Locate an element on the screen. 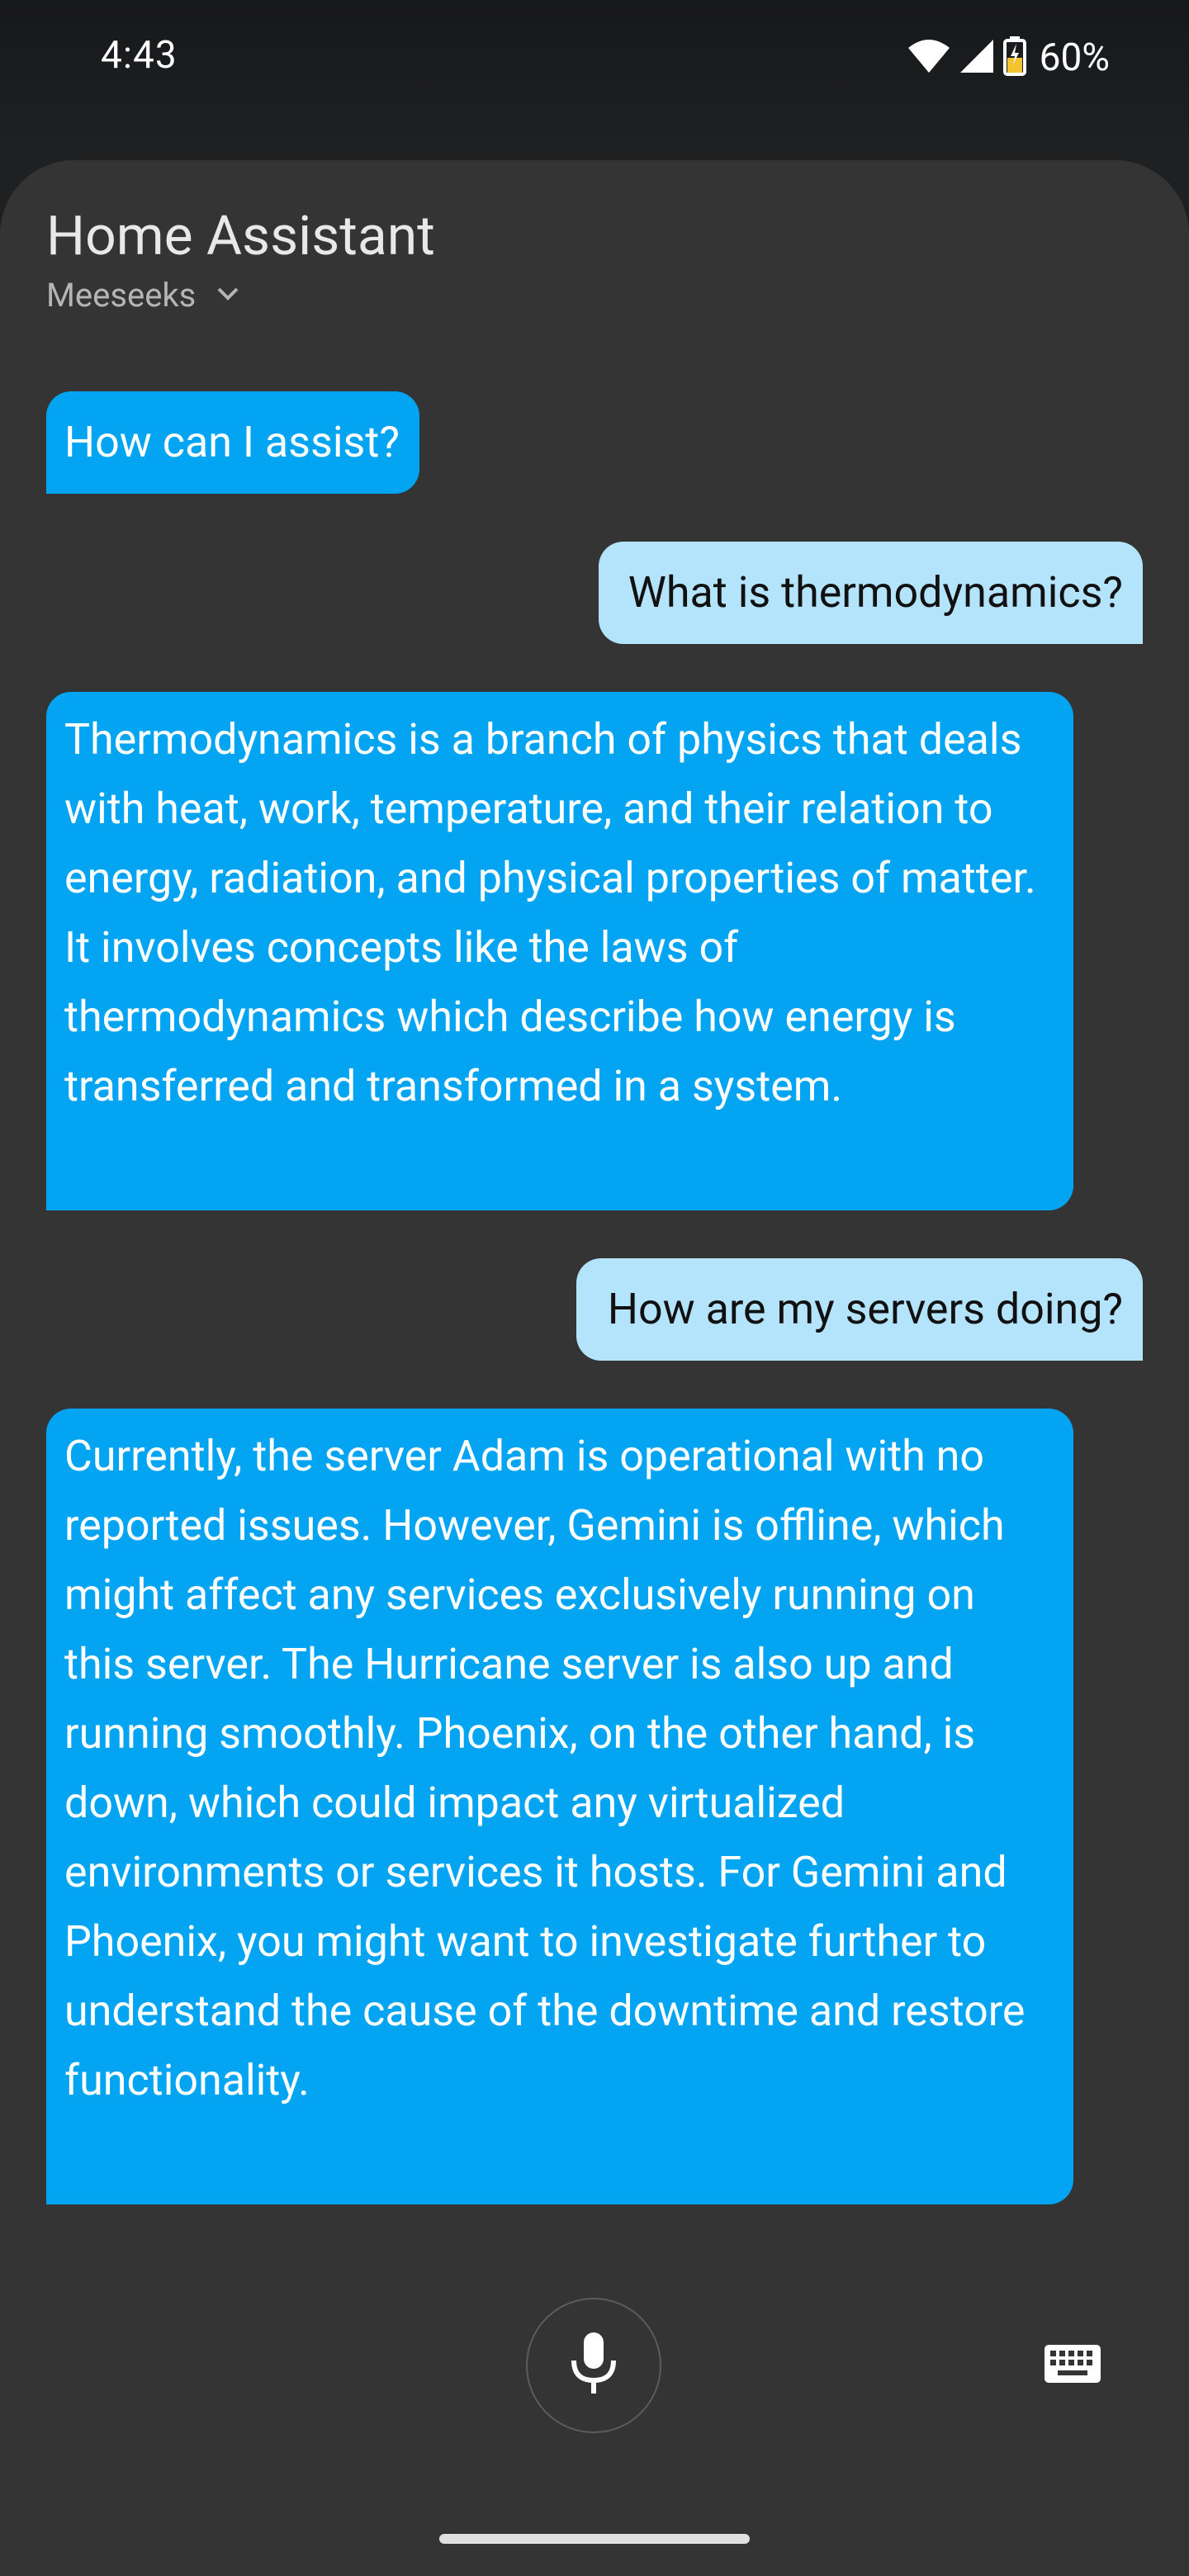 The image size is (1189, 2576). status-icons: 60% is located at coordinates (1008, 58).